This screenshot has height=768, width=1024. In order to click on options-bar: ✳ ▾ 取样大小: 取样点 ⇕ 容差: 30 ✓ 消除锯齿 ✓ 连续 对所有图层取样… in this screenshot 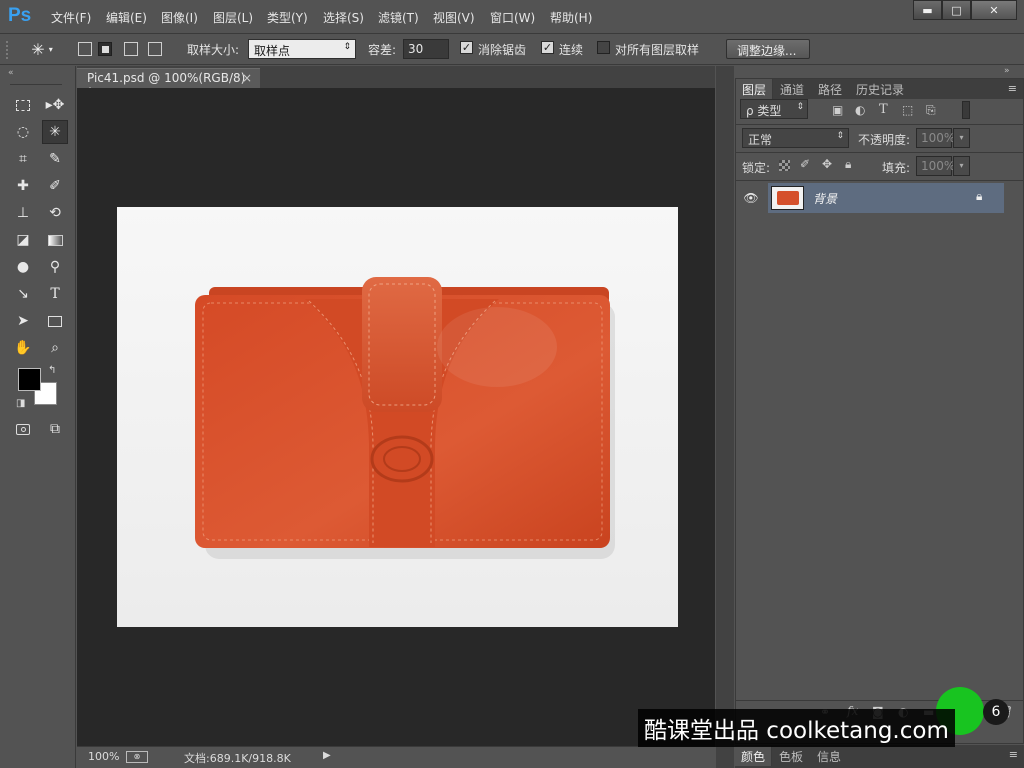, I will do `click(512, 50)`.